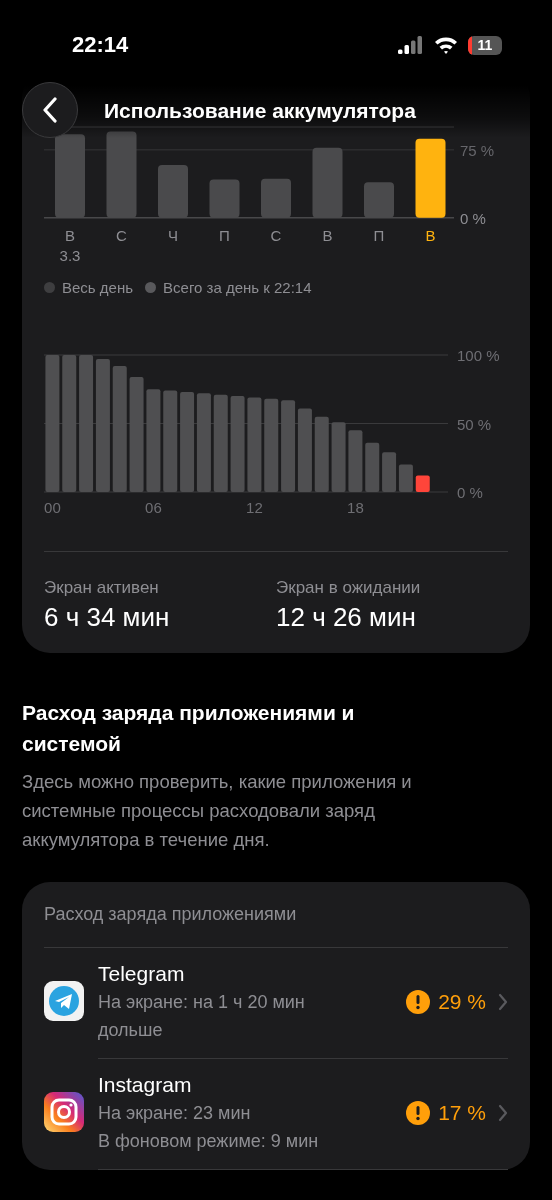 The width and height of the screenshot is (552, 1200). What do you see at coordinates (64, 1000) in the screenshot?
I see `paper-plane-icon` at bounding box center [64, 1000].